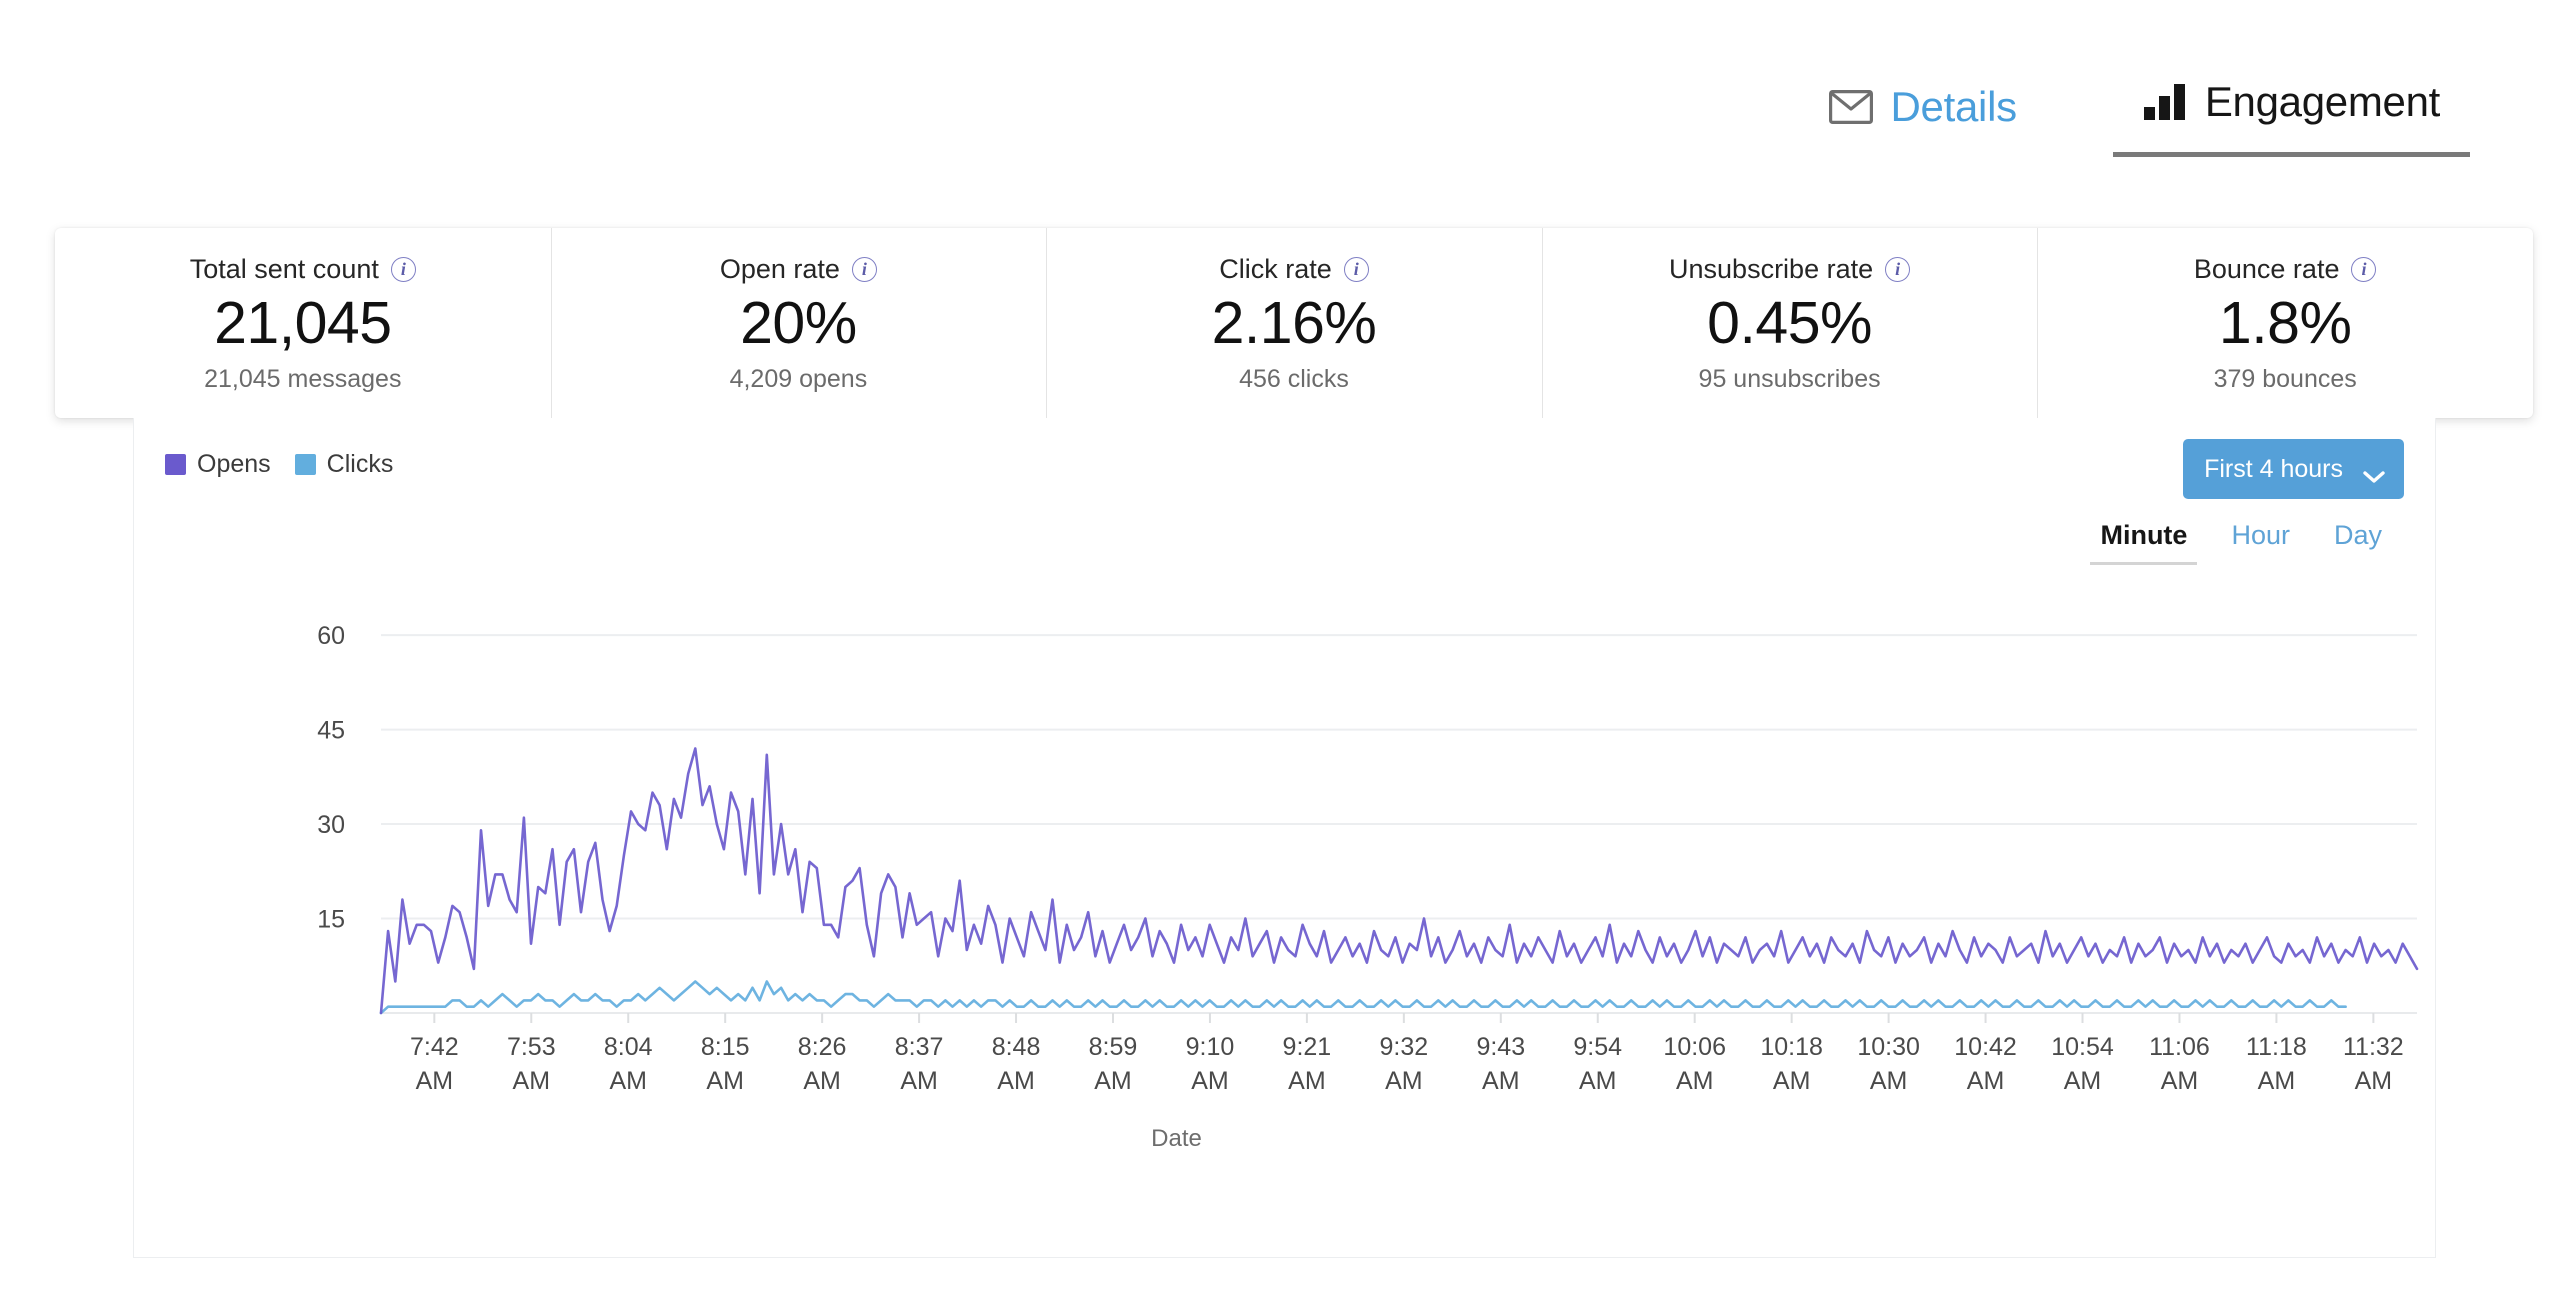 The image size is (2560, 1293). Describe the element at coordinates (779, 268) in the screenshot. I see `metric-label: Open rate` at that location.